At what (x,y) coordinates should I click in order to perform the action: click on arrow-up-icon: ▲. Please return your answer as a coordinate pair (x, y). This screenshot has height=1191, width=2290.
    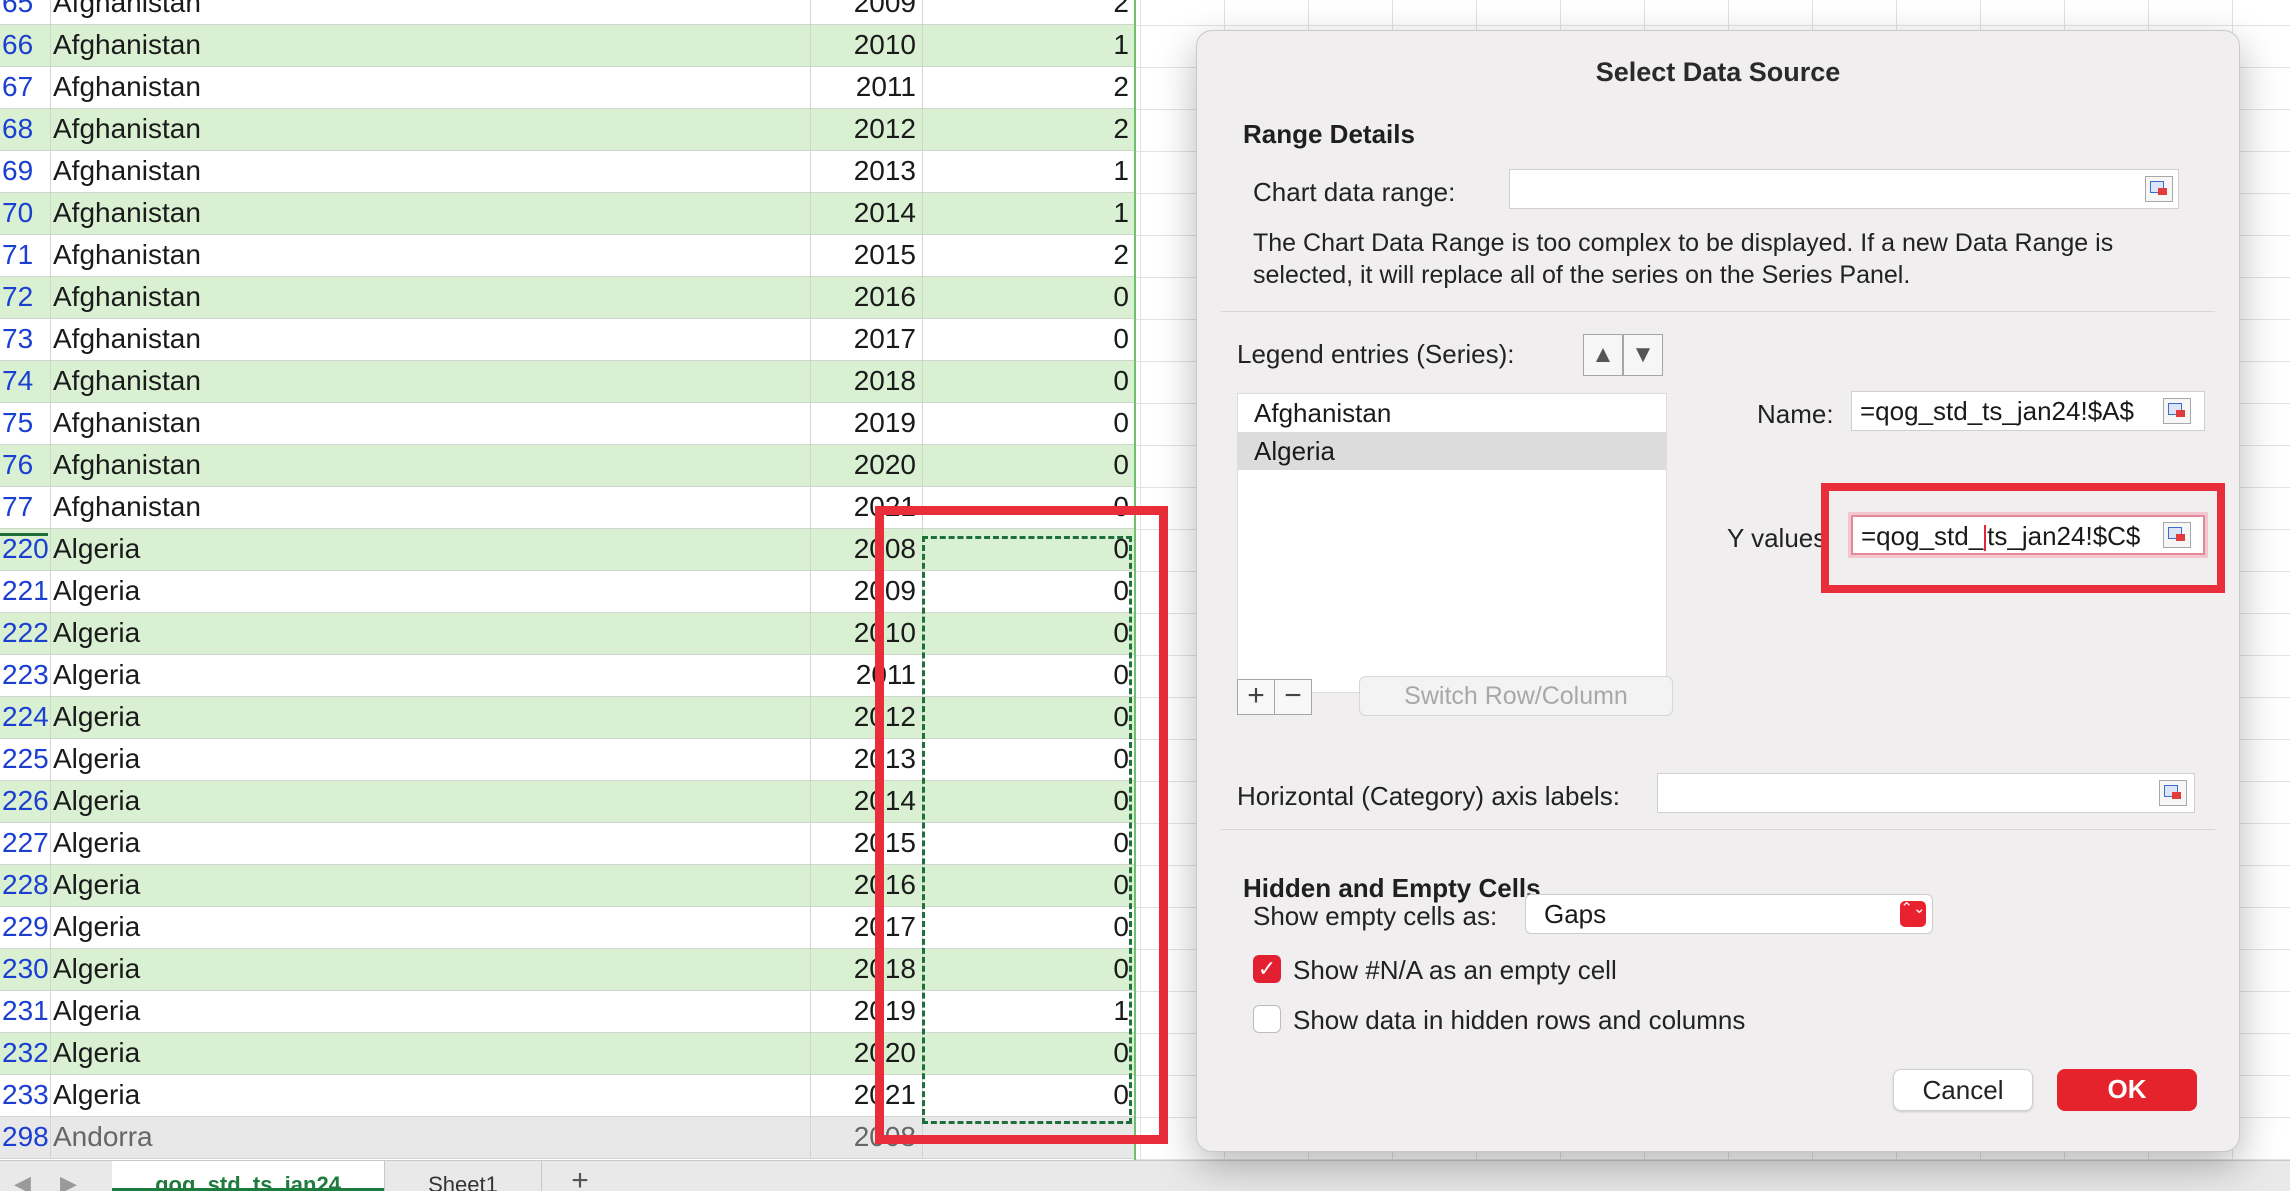
    Looking at the image, I should click on (1603, 354).